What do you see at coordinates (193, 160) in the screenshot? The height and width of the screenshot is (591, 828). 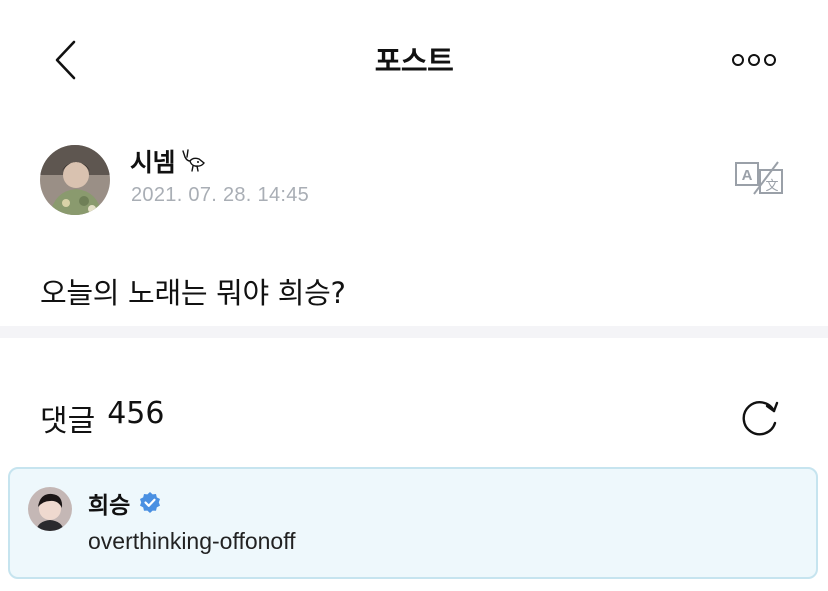 I see `deer-antler-doodle-icon` at bounding box center [193, 160].